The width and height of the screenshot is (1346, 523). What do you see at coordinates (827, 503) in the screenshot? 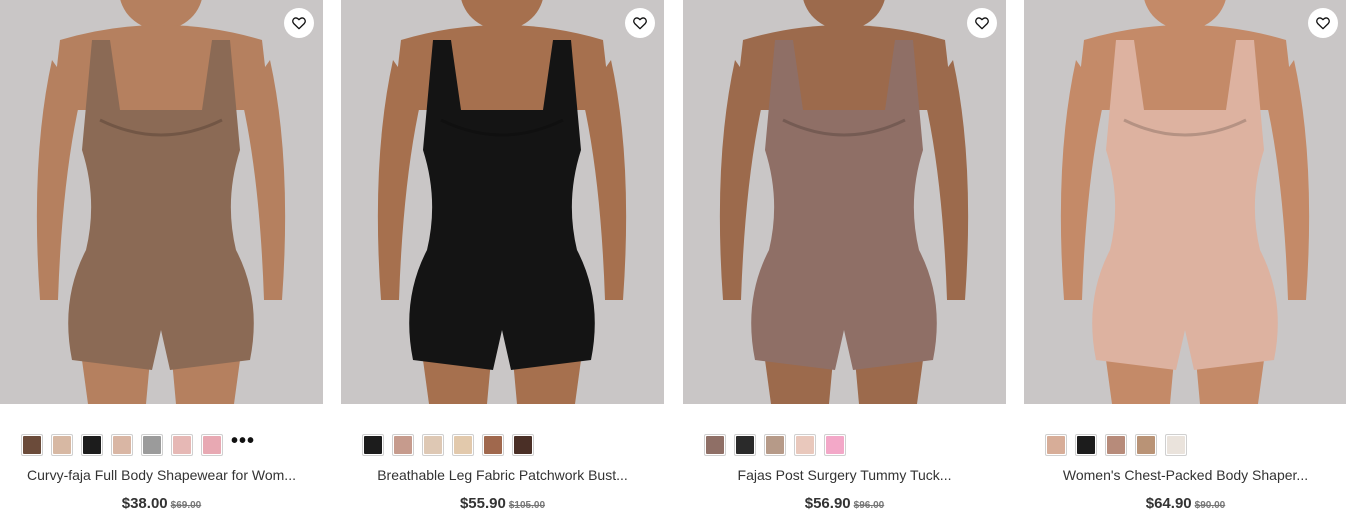
I see `sale-price: $56.90` at bounding box center [827, 503].